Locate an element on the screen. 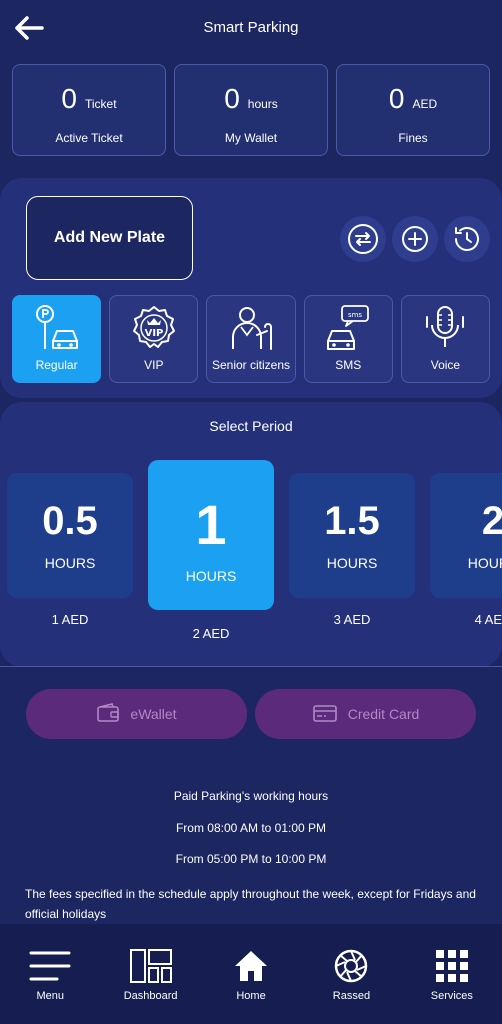 The image size is (502, 1024). category-label: VIP is located at coordinates (154, 365).